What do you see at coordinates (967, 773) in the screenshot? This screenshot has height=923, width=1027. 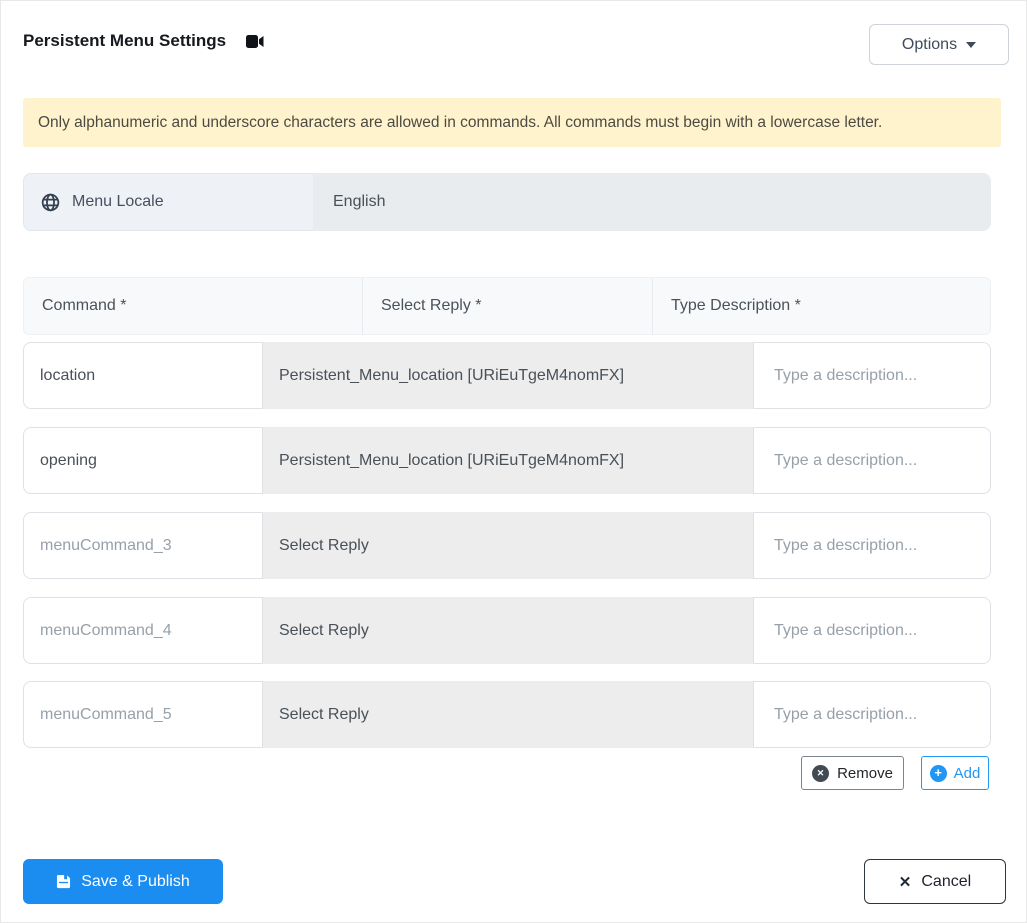 I see `add-button-label: Add` at bounding box center [967, 773].